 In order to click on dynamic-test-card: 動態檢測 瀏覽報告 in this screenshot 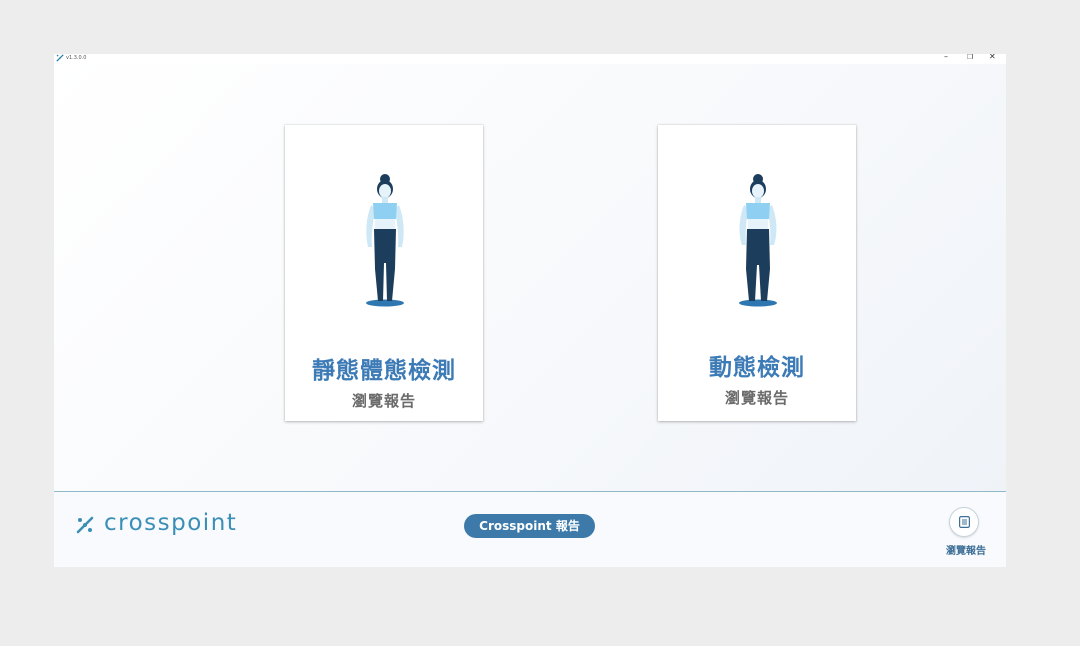, I will do `click(757, 273)`.